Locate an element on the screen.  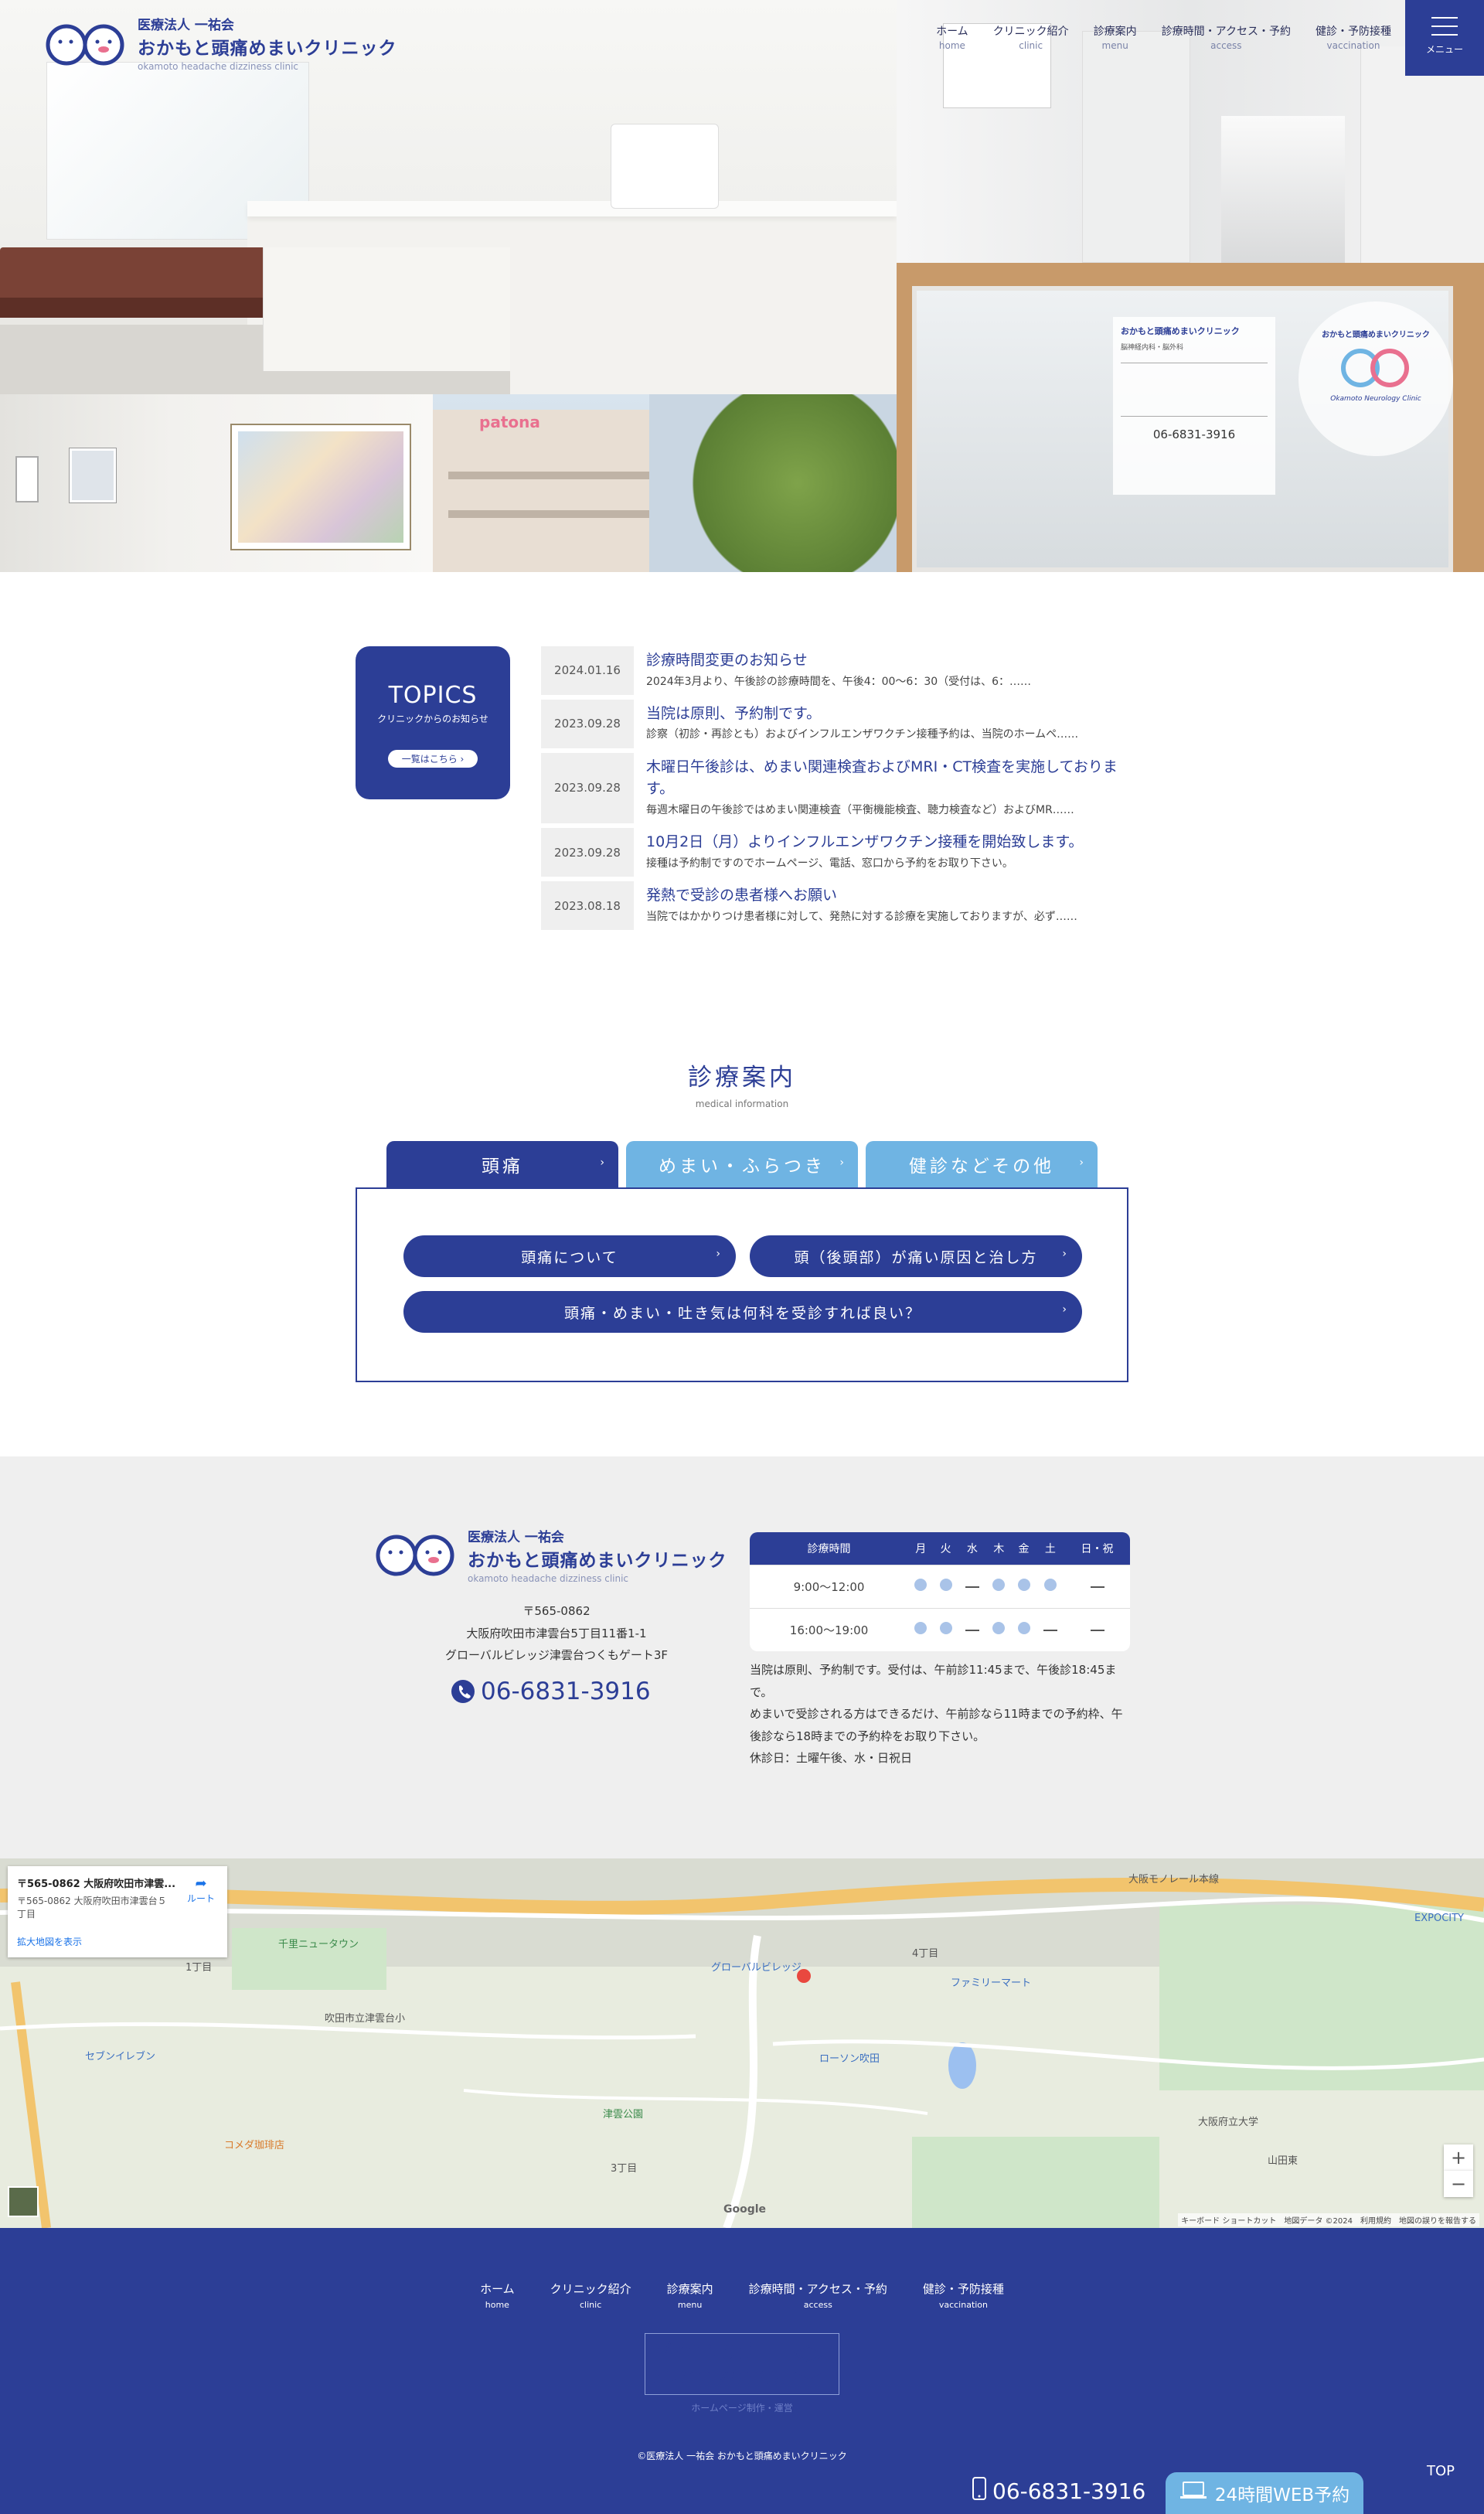
which-department-button: 頭痛・めまい・吐き気は何科を受診すれば良い？ › is located at coordinates (742, 1312).